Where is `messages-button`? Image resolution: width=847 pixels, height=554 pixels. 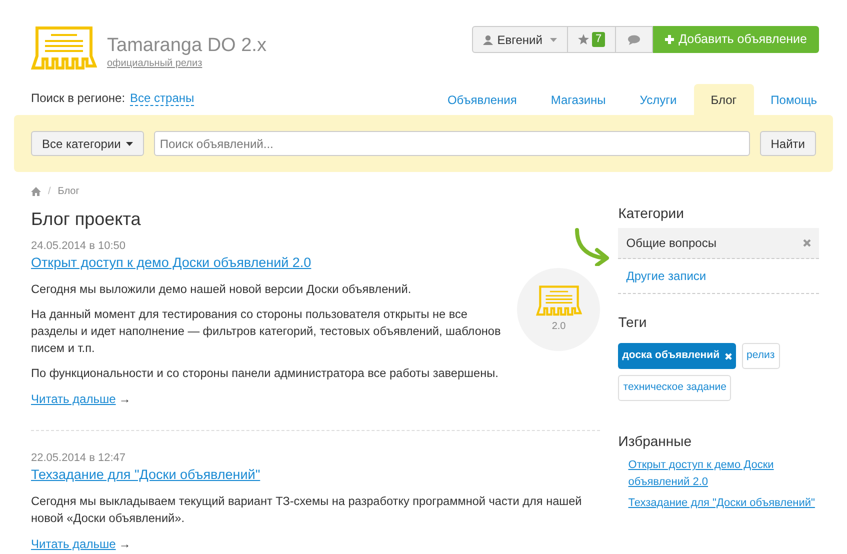
messages-button is located at coordinates (634, 39).